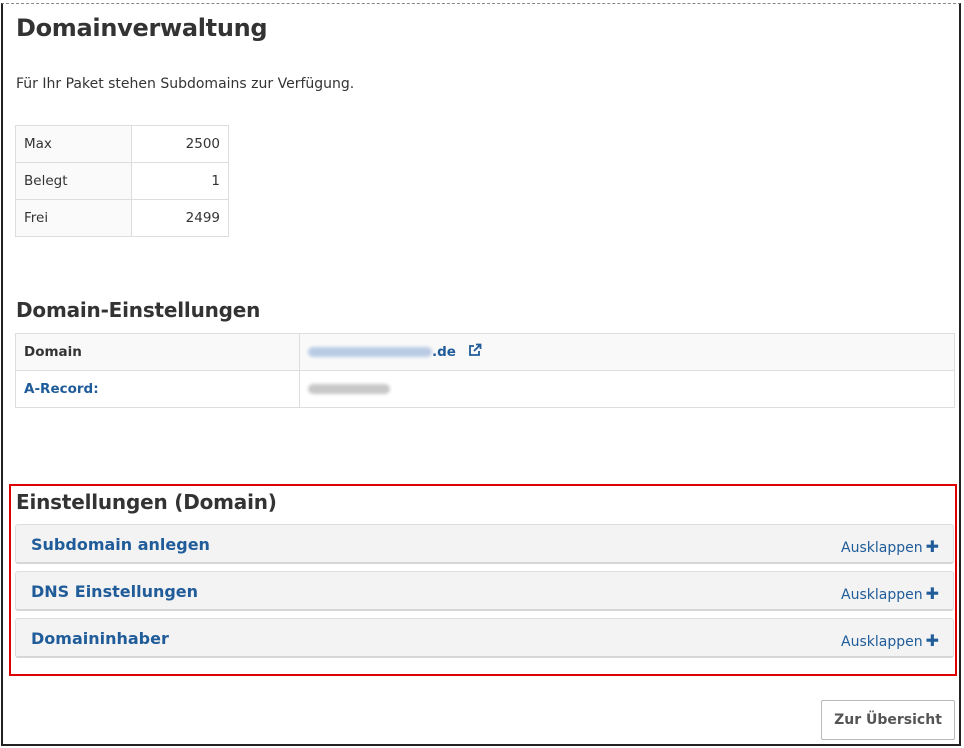  Describe the element at coordinates (627, 352) in the screenshot. I see `domain-value: .de` at that location.